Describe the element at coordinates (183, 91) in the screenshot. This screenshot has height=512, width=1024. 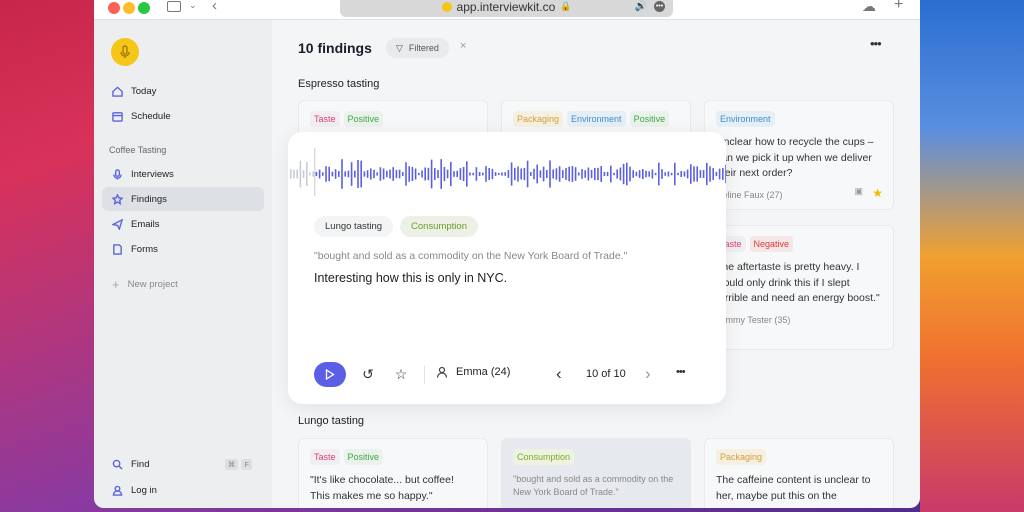
I see `sidebar-item-today: Today` at that location.